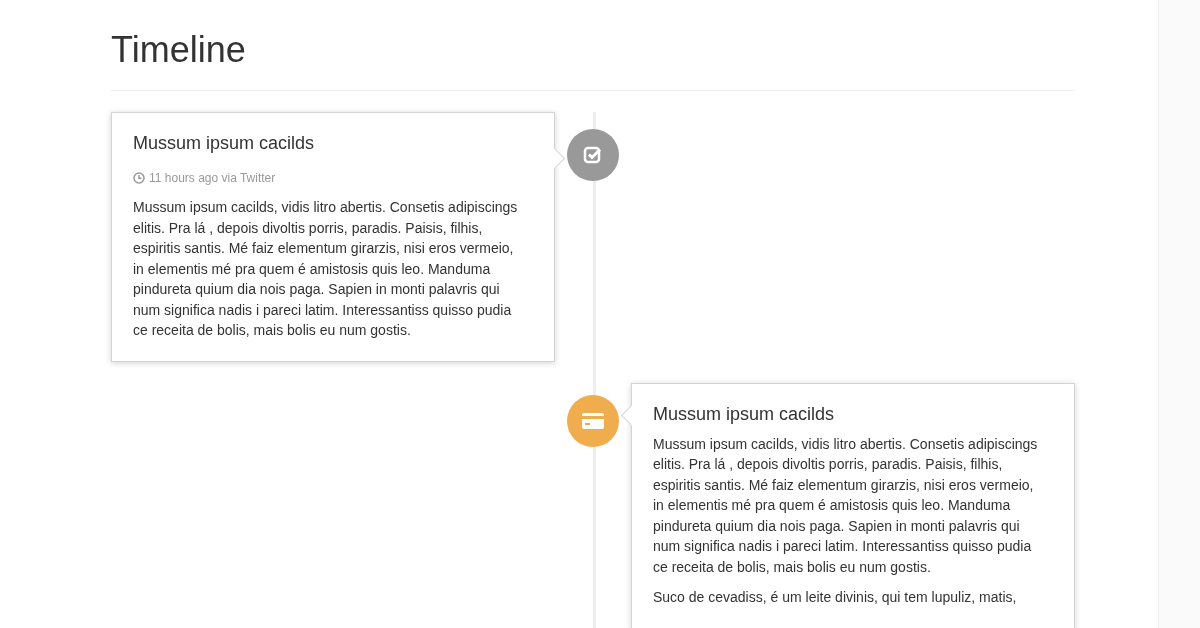 The image size is (1200, 628). What do you see at coordinates (593, 45) in the screenshot?
I see `page-title: Timeline` at bounding box center [593, 45].